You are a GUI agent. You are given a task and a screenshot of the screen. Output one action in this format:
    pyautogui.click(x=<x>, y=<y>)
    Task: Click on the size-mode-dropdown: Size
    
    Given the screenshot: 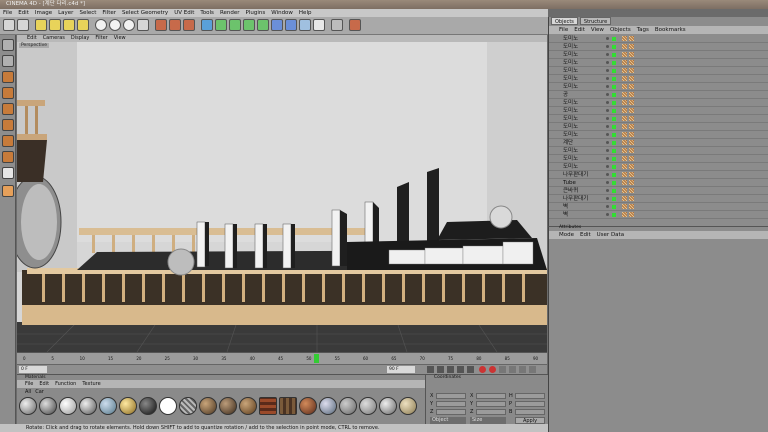 What is the action you would take?
    pyautogui.click(x=488, y=420)
    